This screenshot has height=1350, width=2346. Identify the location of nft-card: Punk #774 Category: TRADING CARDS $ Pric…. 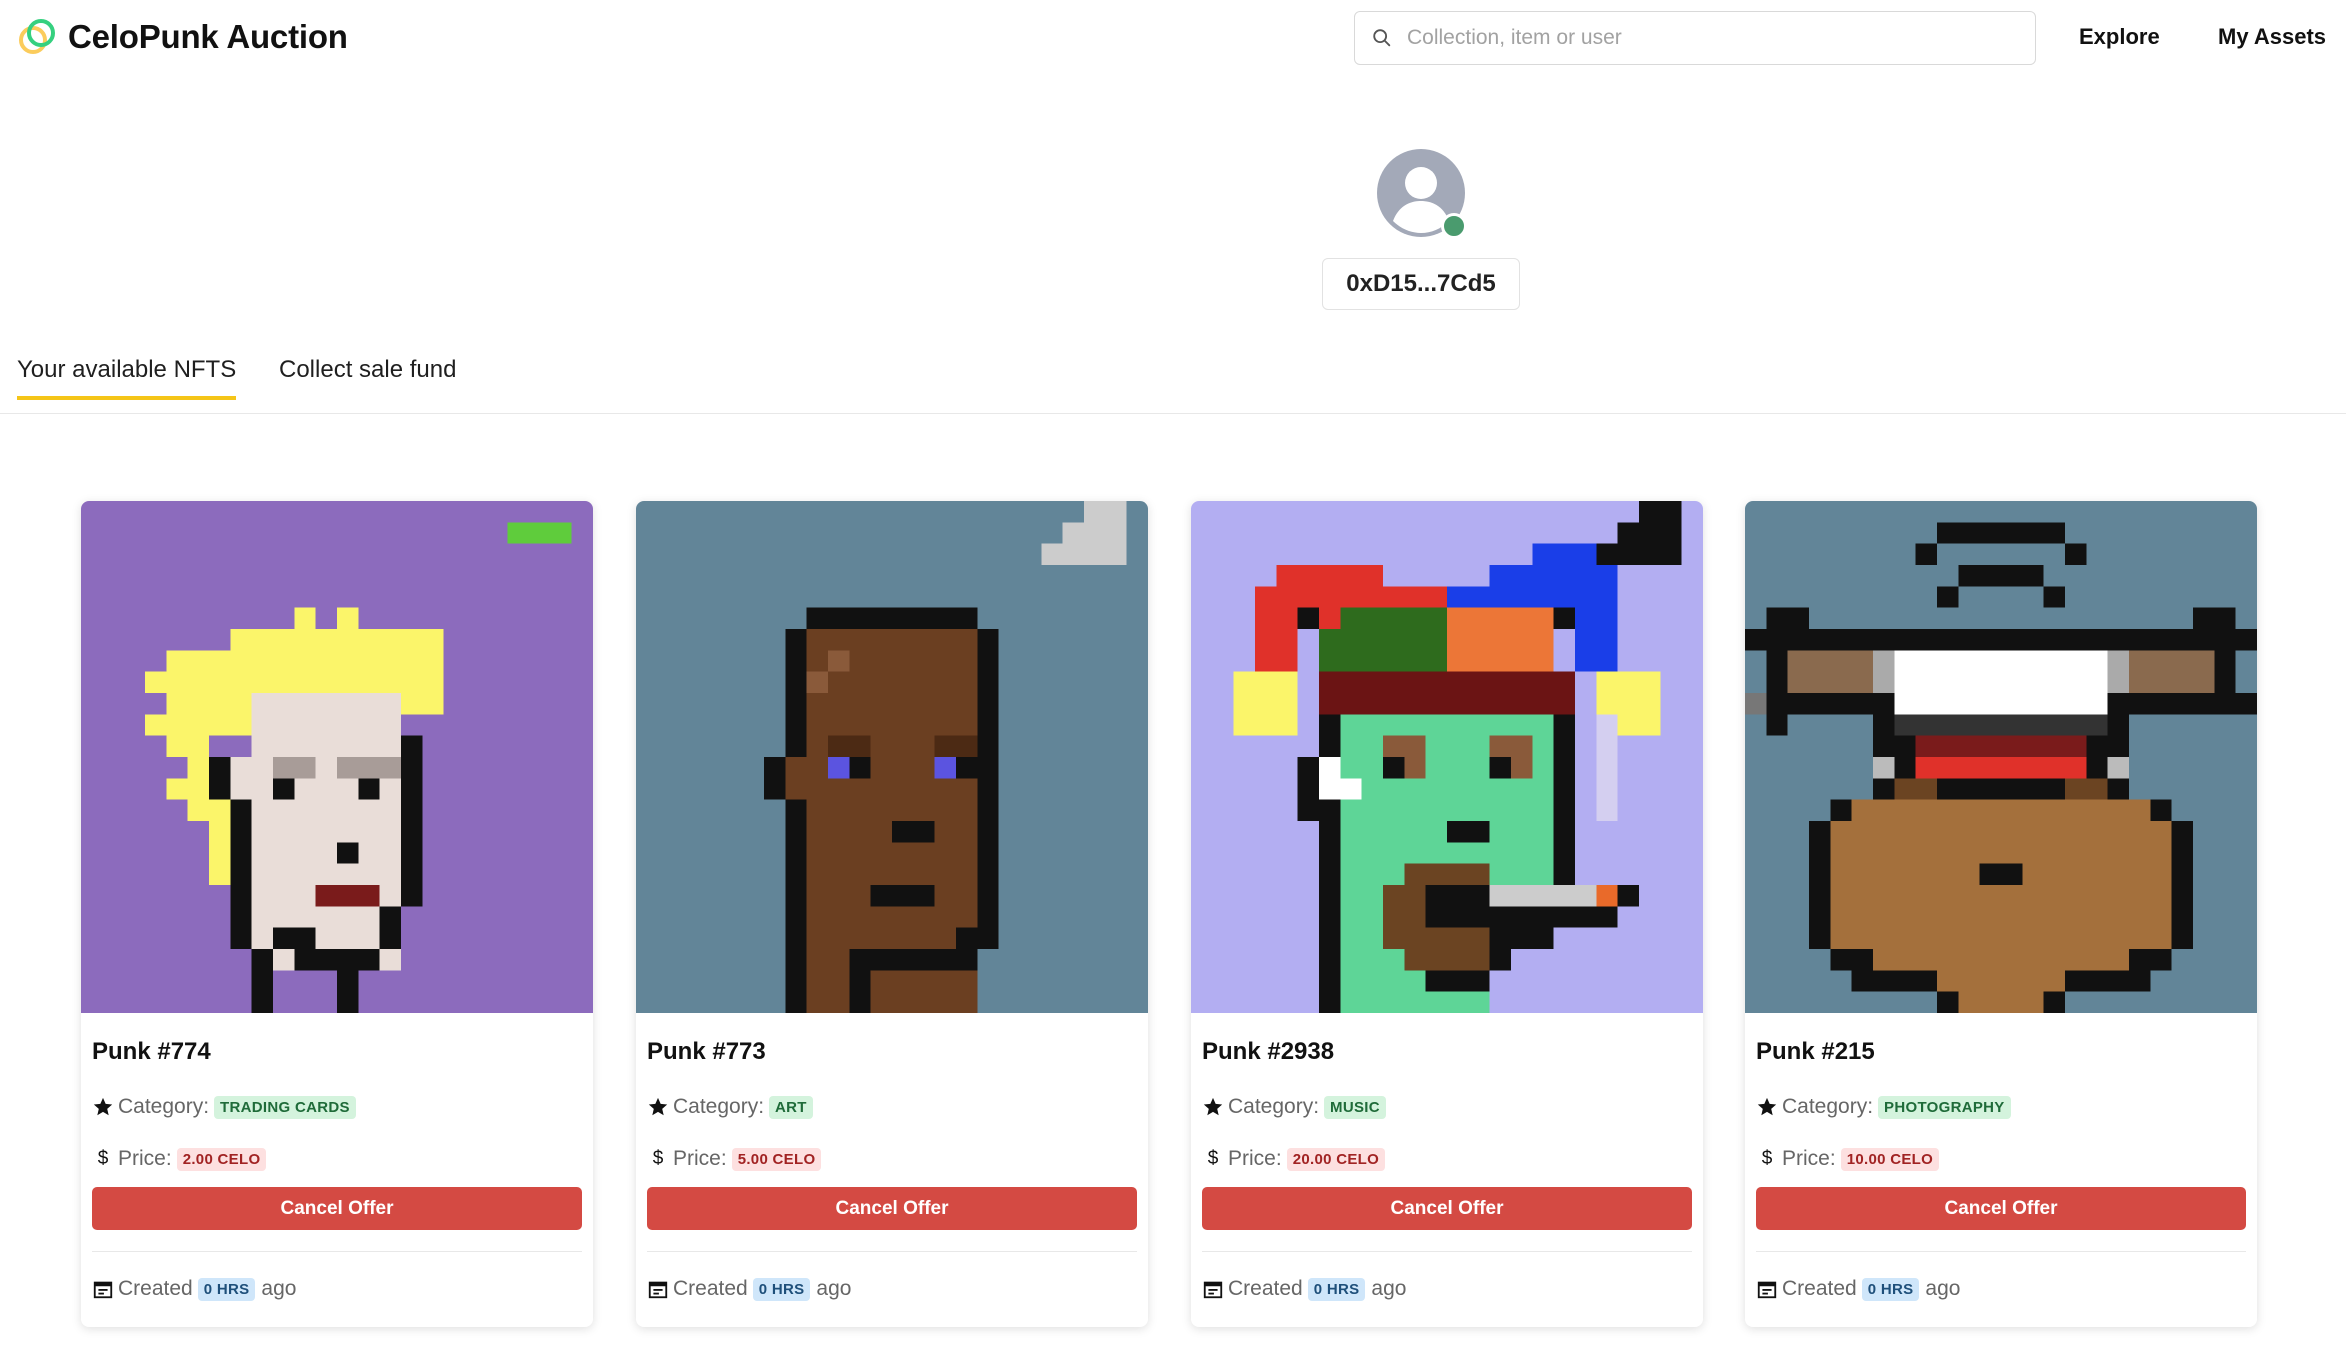
(337, 914).